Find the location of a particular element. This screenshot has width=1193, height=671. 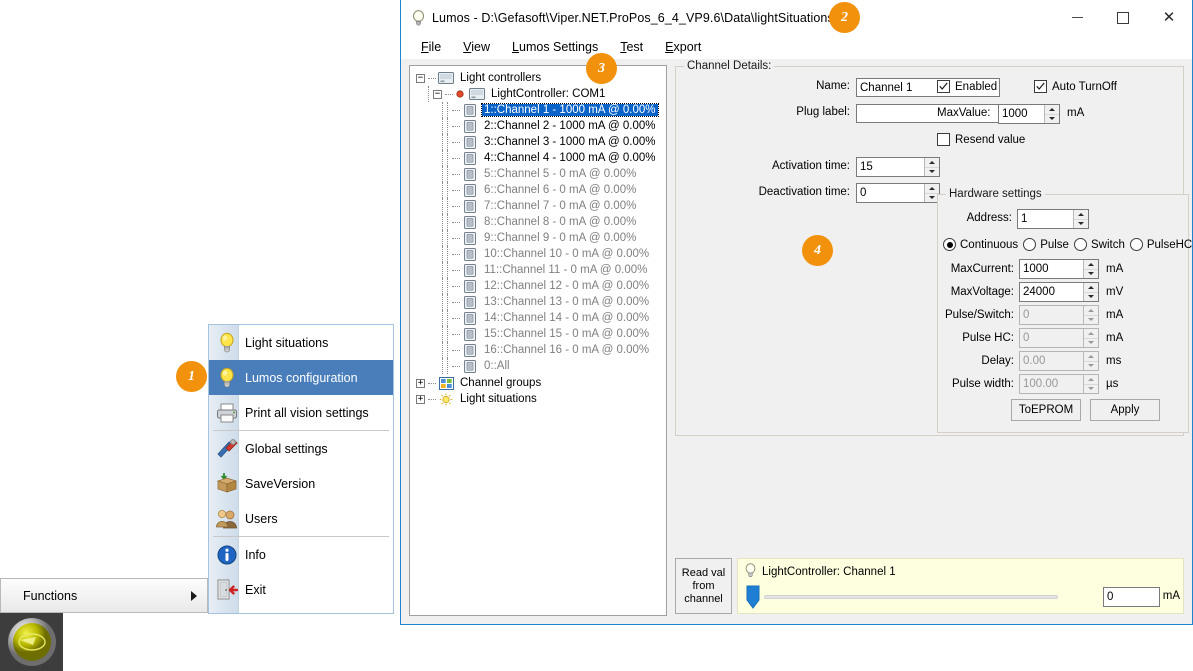

tree-node-channel: 11::Channel 11 - 0 mA @ 0.00% is located at coordinates (539, 270).